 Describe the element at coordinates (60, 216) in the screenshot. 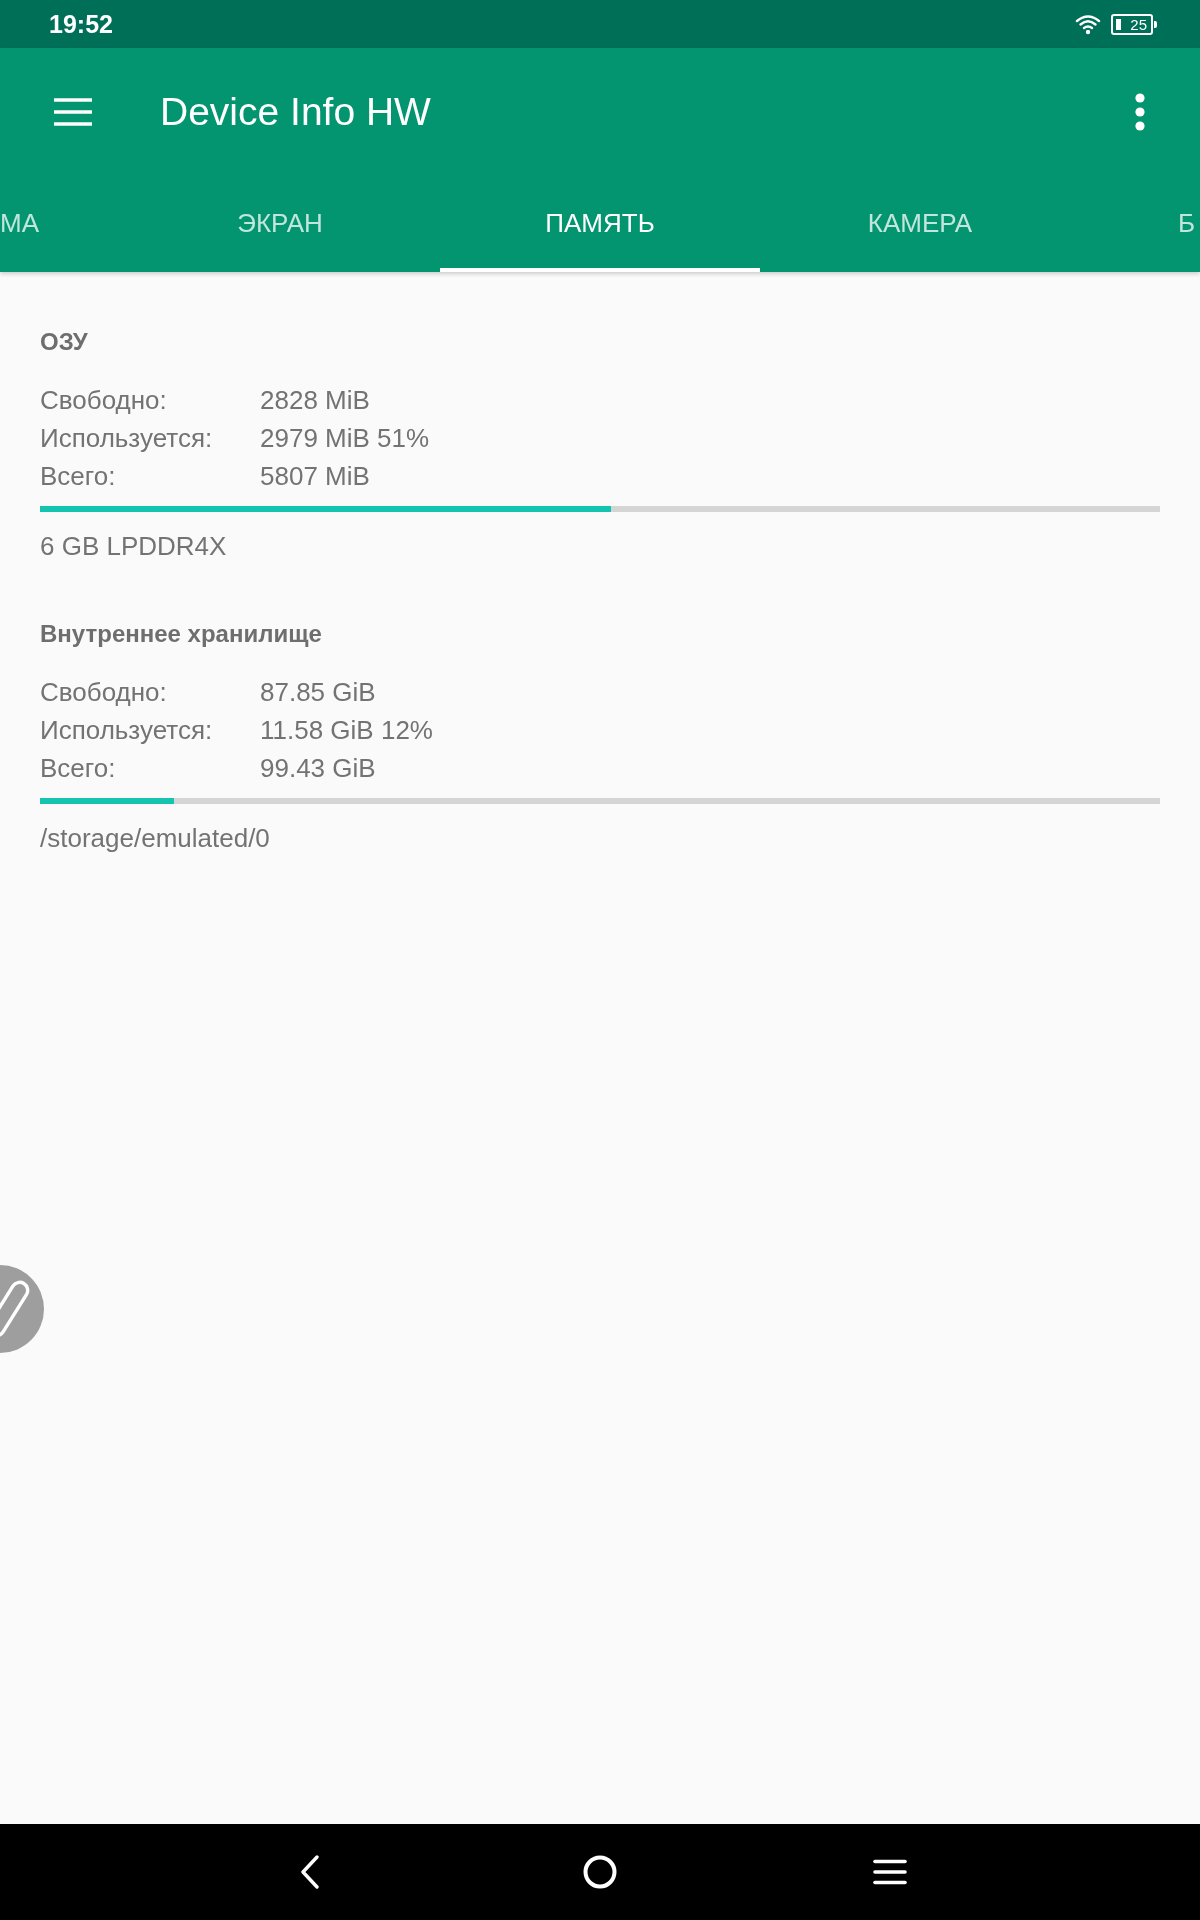

I see `tab: МА` at that location.